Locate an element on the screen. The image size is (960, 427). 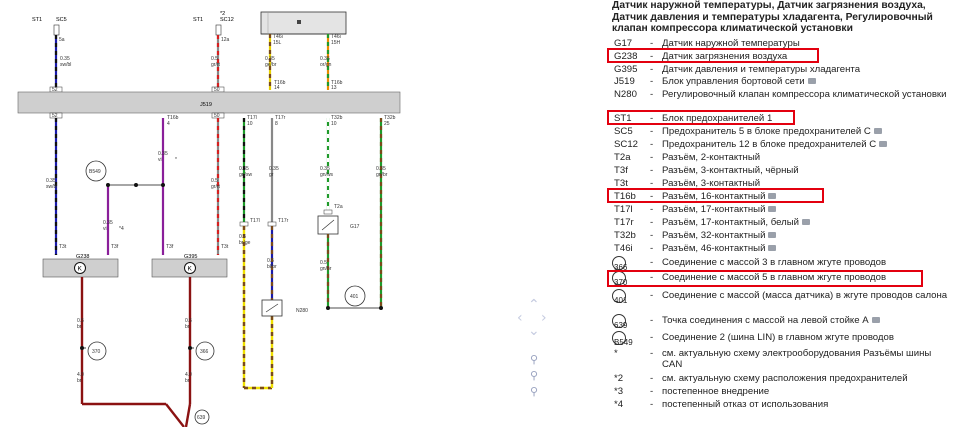
legend-text: Разъём, 17-контактный, белый is located at coordinates (808, 222).